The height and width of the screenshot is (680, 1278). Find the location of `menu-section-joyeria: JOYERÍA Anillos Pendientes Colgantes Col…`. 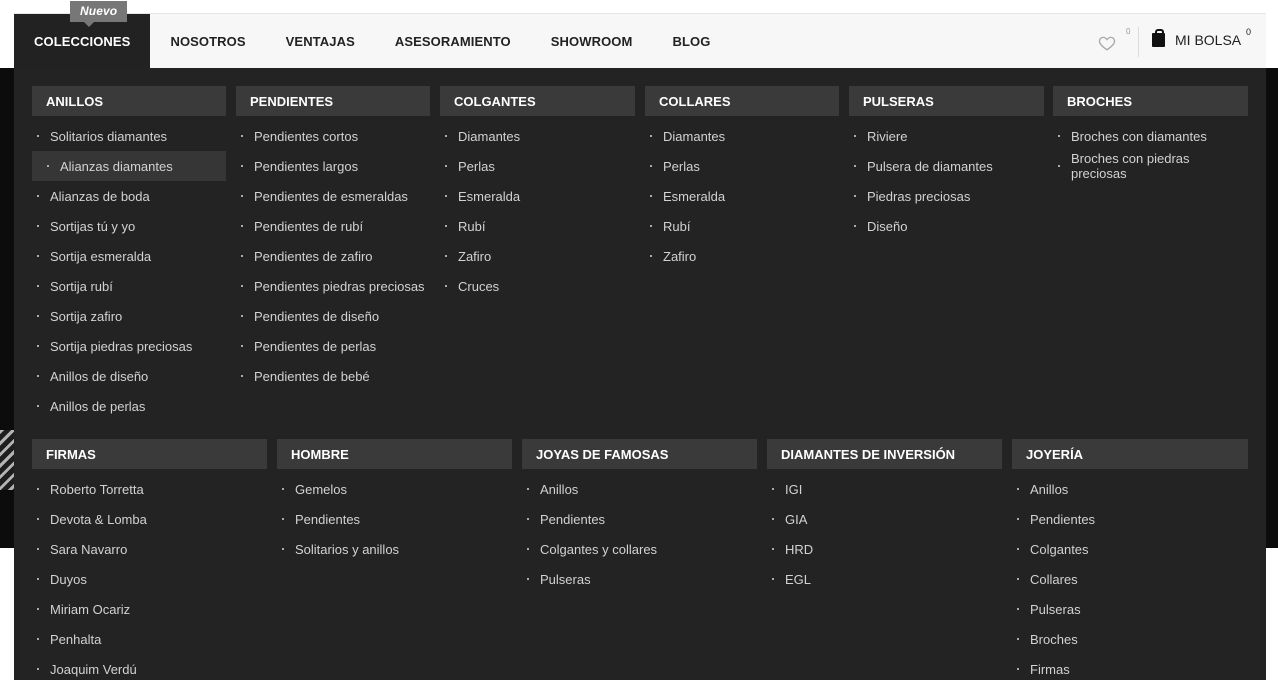

menu-section-joyeria: JOYERÍA Anillos Pendientes Colgantes Col… is located at coordinates (1130, 559).